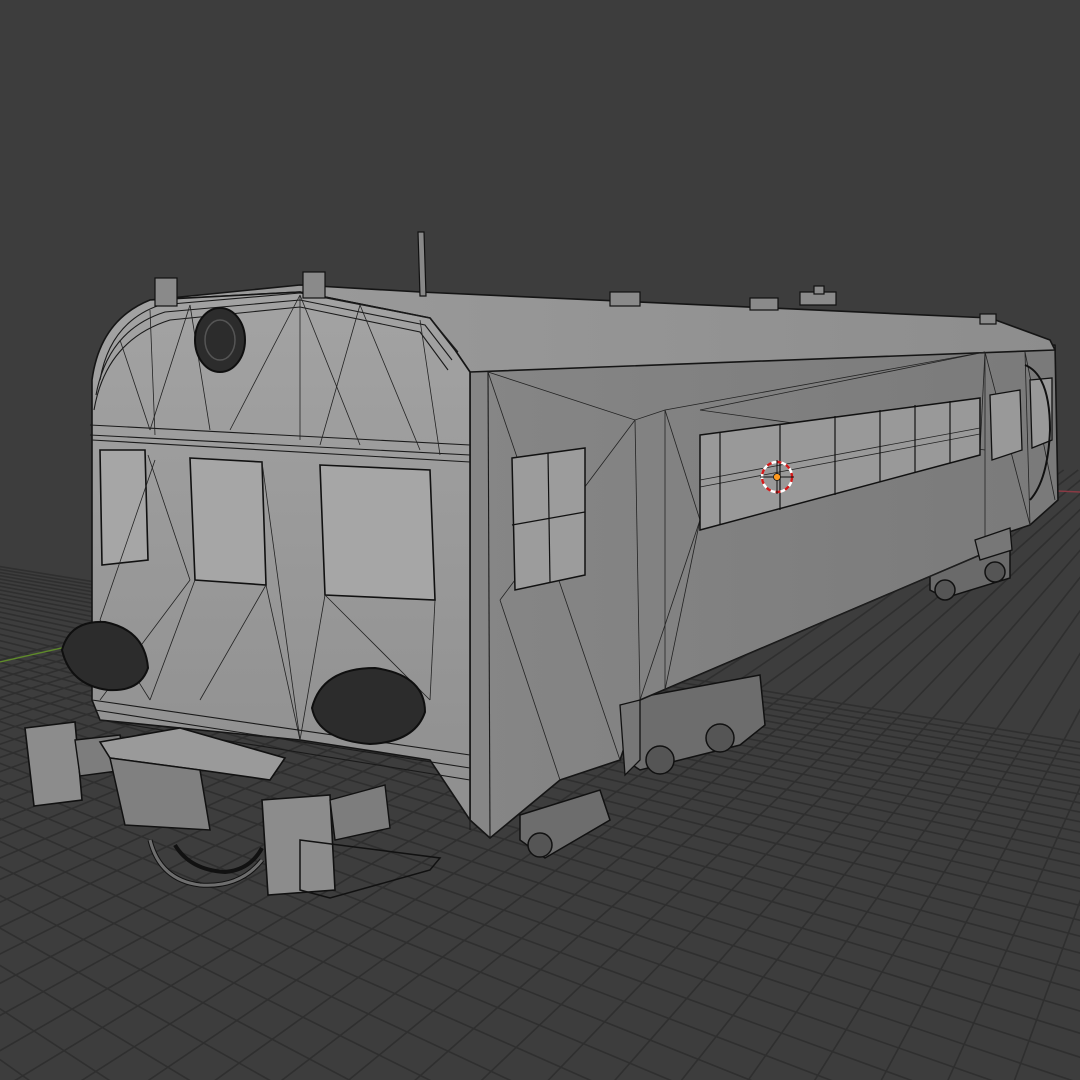 Image resolution: width=1080 pixels, height=1080 pixels. I want to click on top-headlight, so click(220, 340).